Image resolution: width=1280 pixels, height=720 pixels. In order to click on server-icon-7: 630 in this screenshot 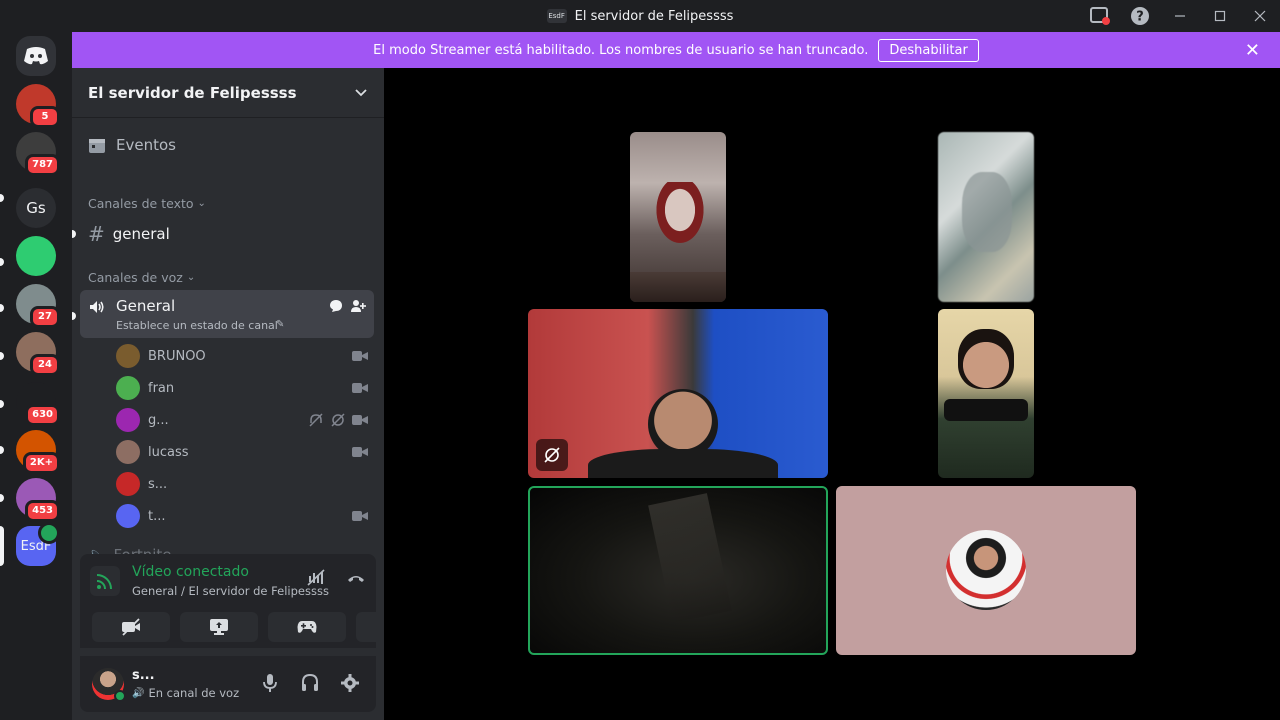, I will do `click(38, 404)`.